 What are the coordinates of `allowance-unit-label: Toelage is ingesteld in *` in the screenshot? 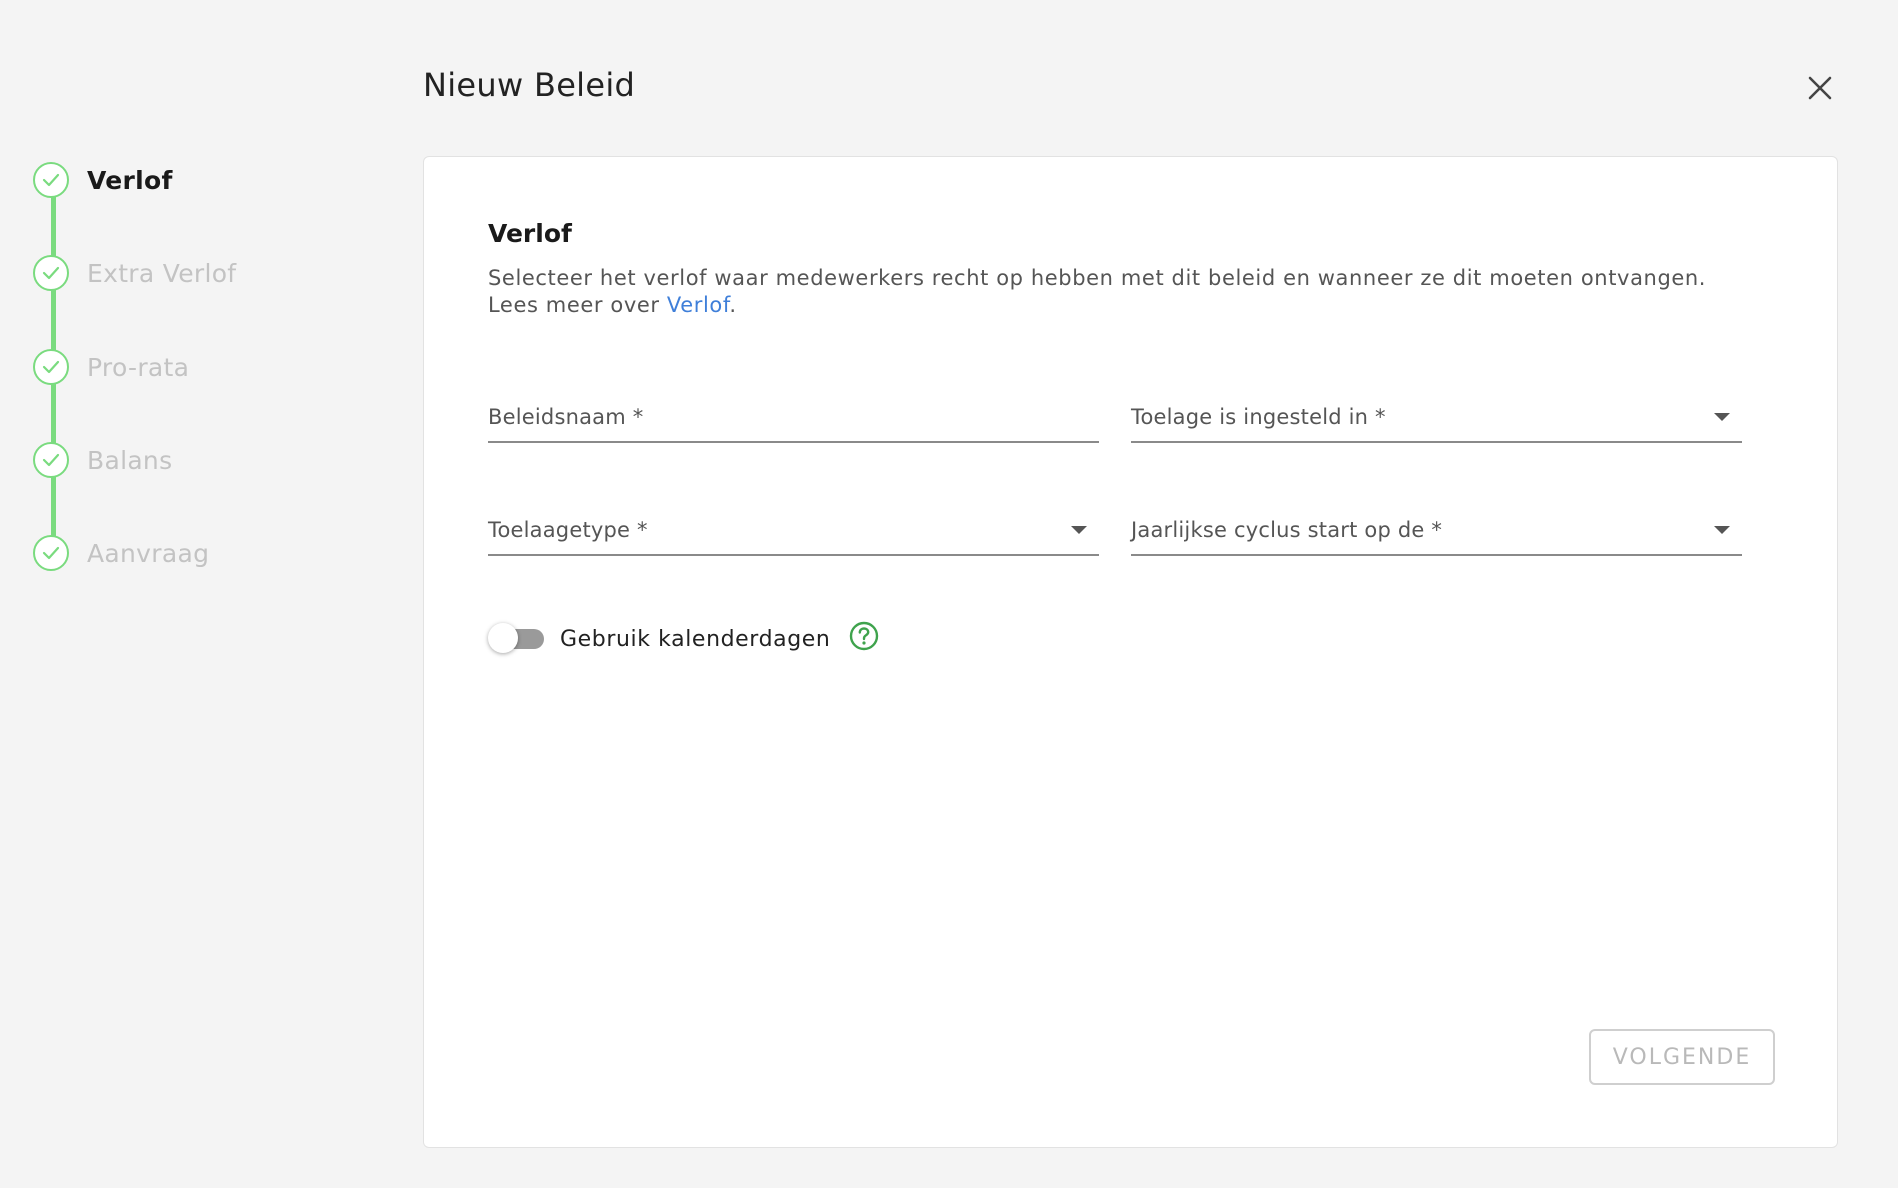 It's located at (1258, 417).